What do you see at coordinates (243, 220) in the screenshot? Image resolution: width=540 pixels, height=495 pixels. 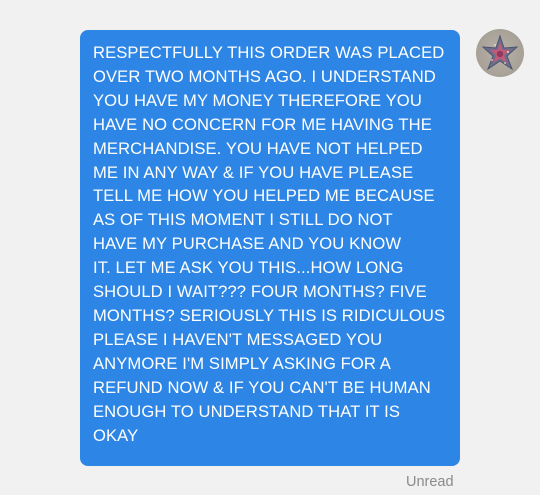 I see `message-line: AS OF THIS MOMENT I STILL DO NOT` at bounding box center [243, 220].